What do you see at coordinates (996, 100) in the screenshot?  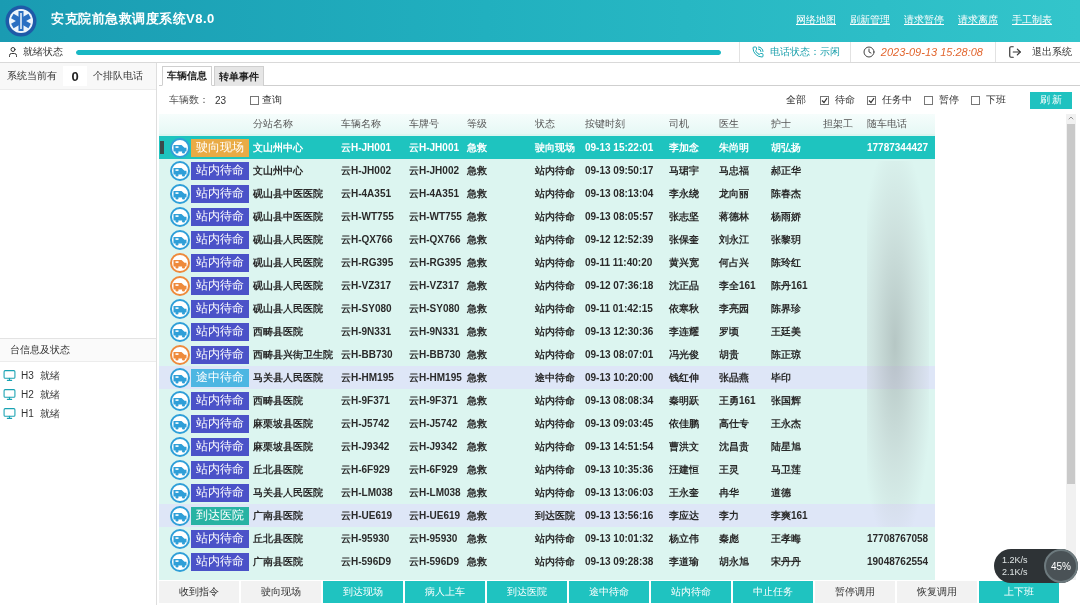 I see `checkbox-label: 下班` at bounding box center [996, 100].